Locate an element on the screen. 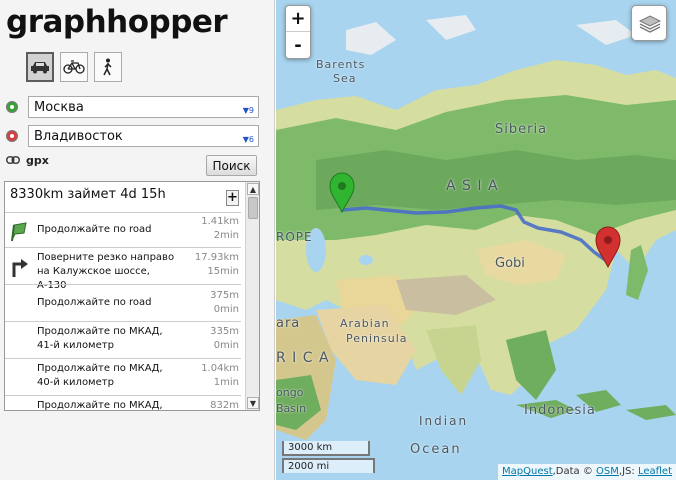 This screenshot has width=676, height=480. step-distance: 375m is located at coordinates (224, 295).